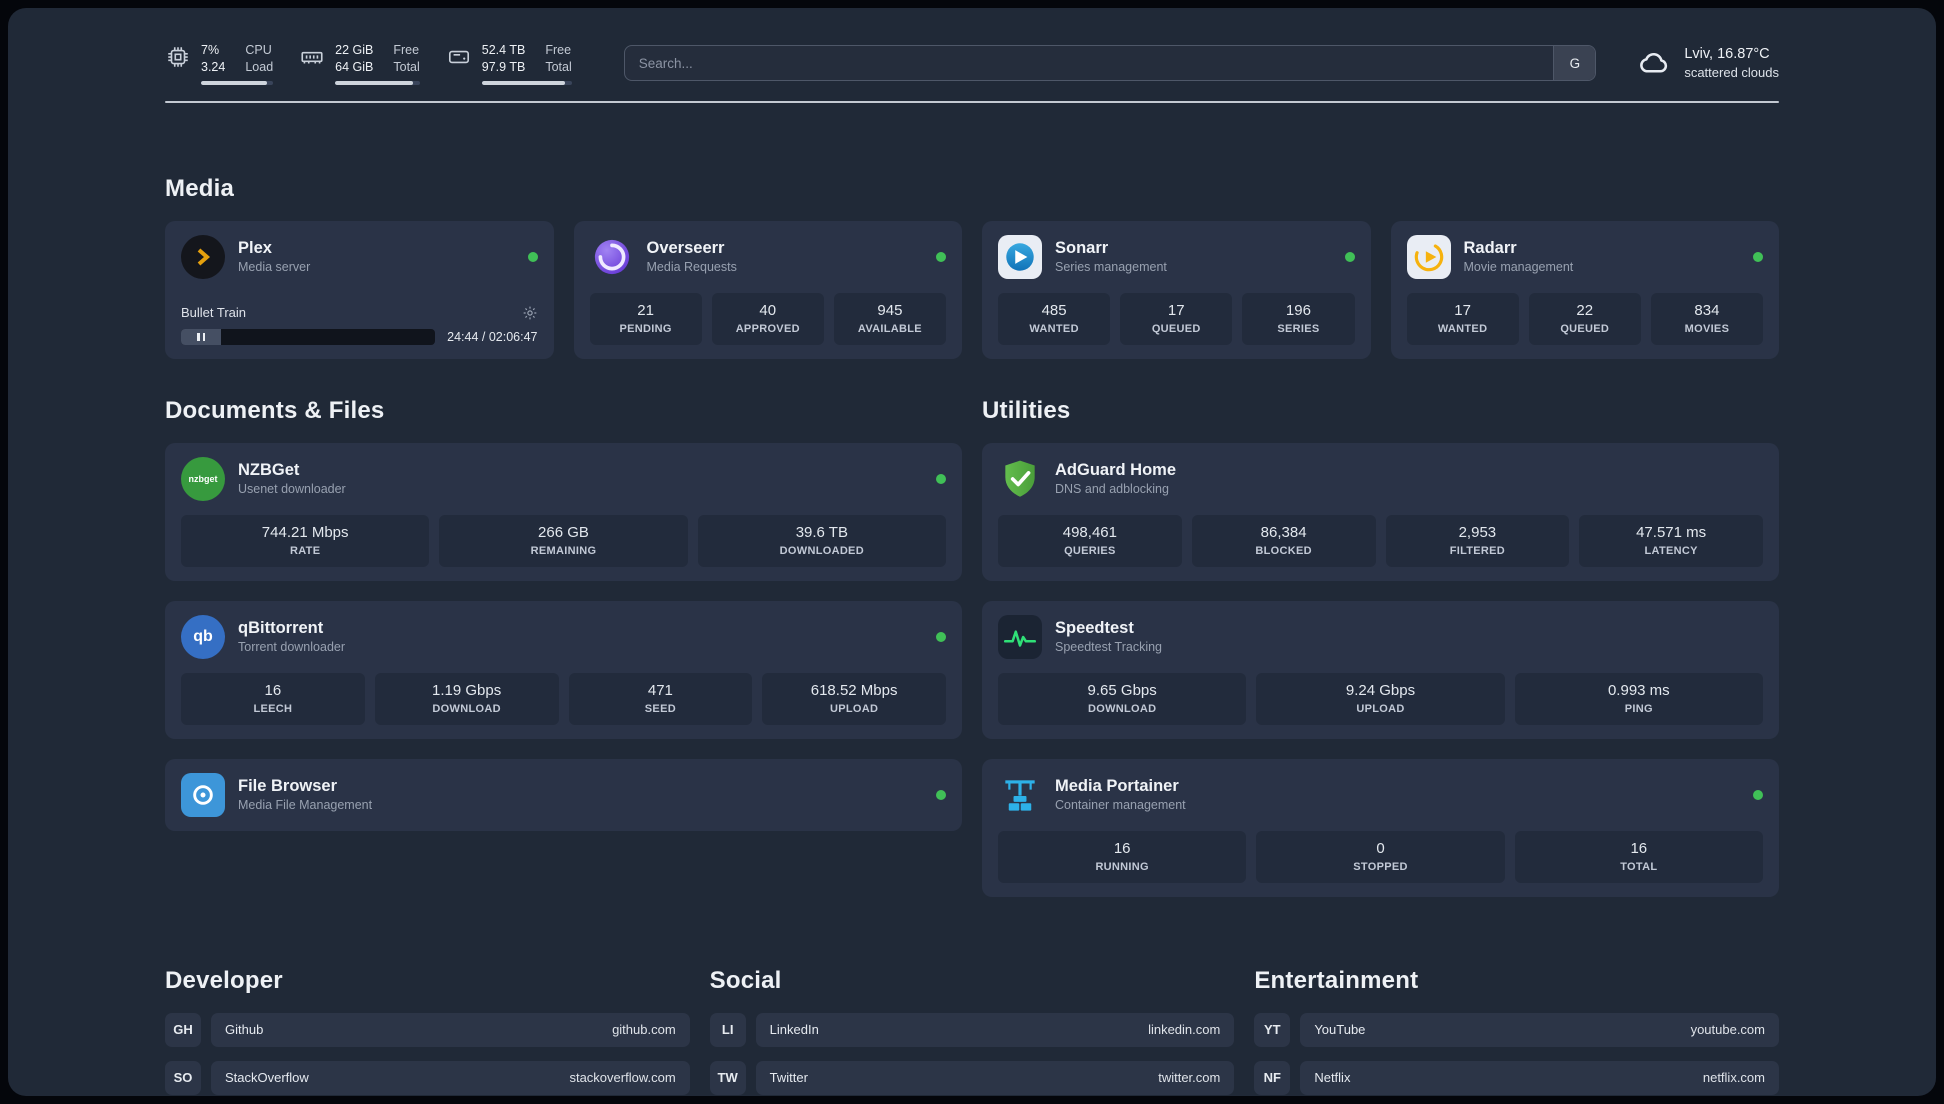 The height and width of the screenshot is (1104, 1944). I want to click on stat-queued: 17 QUEUED, so click(1176, 318).